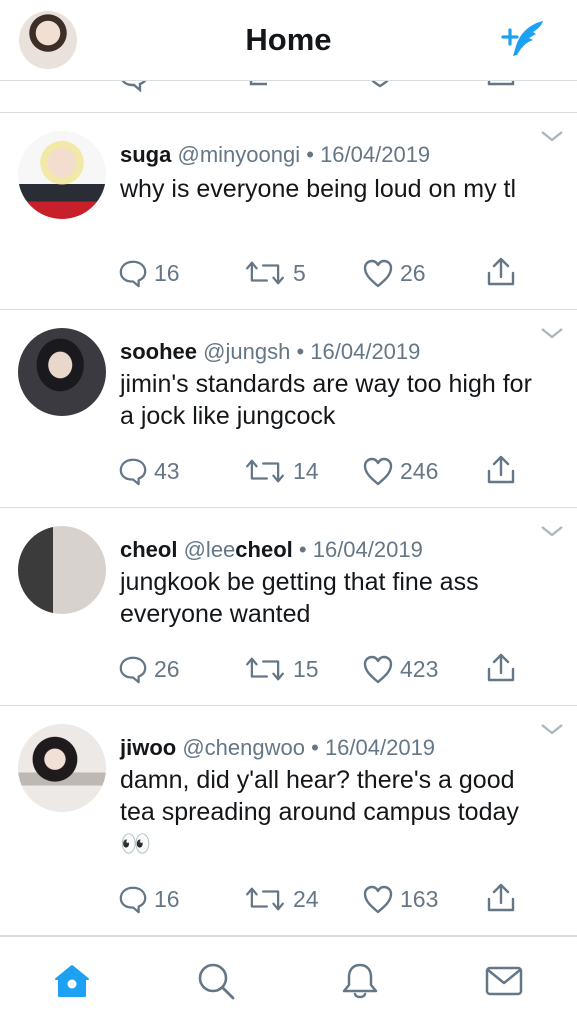  Describe the element at coordinates (167, 470) in the screenshot. I see `reply-count: 43` at that location.